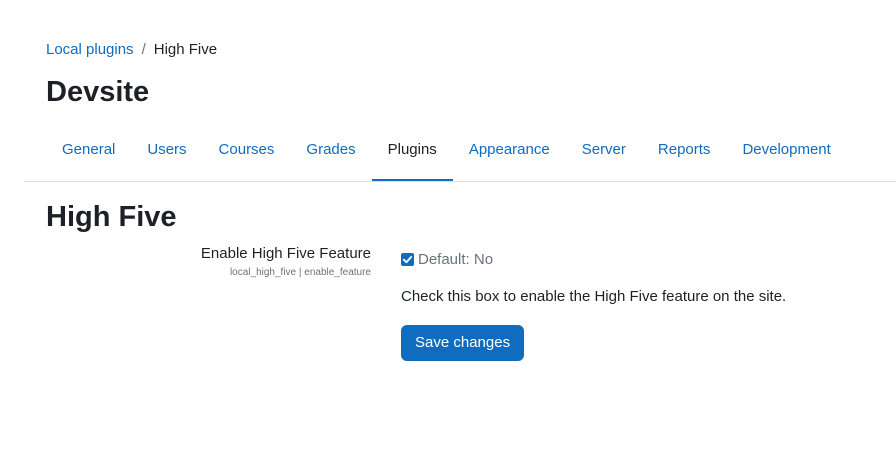  I want to click on tab-development: Development, so click(786, 151).